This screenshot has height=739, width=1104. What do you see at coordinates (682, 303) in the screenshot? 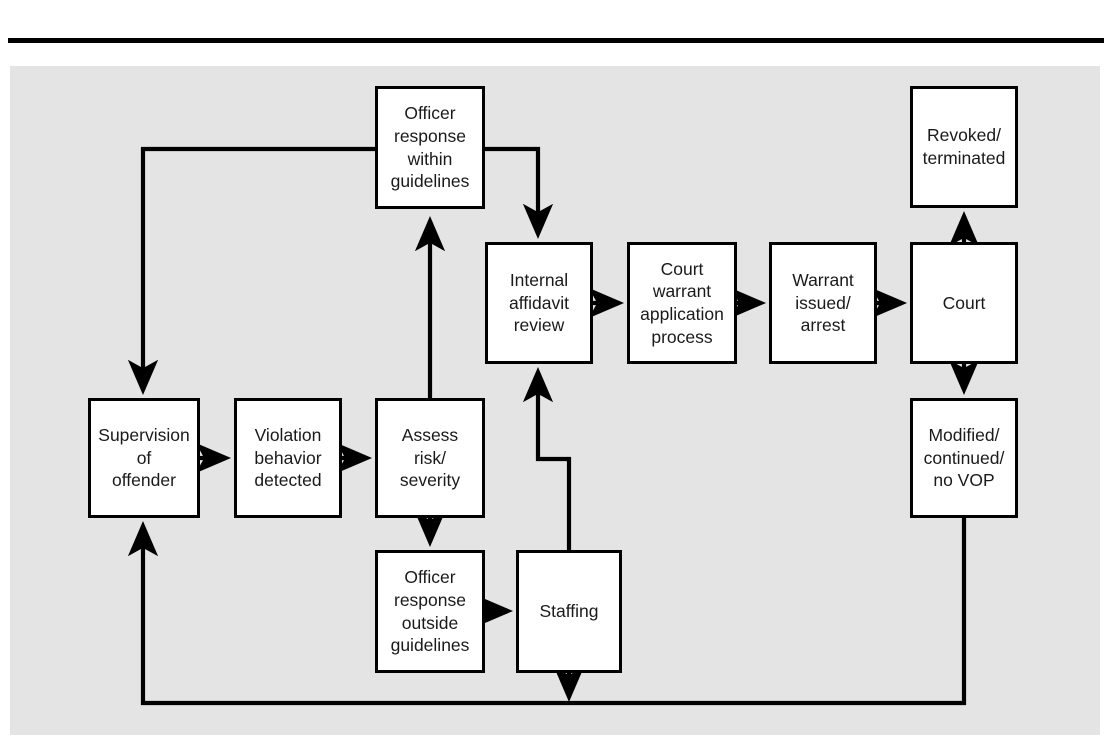
I see `node-court-warrant-application-process: Court warrant application process` at bounding box center [682, 303].